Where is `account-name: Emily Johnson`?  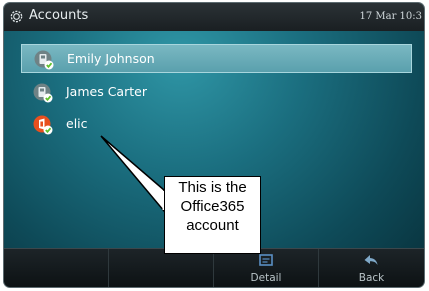 account-name: Emily Johnson is located at coordinates (111, 58).